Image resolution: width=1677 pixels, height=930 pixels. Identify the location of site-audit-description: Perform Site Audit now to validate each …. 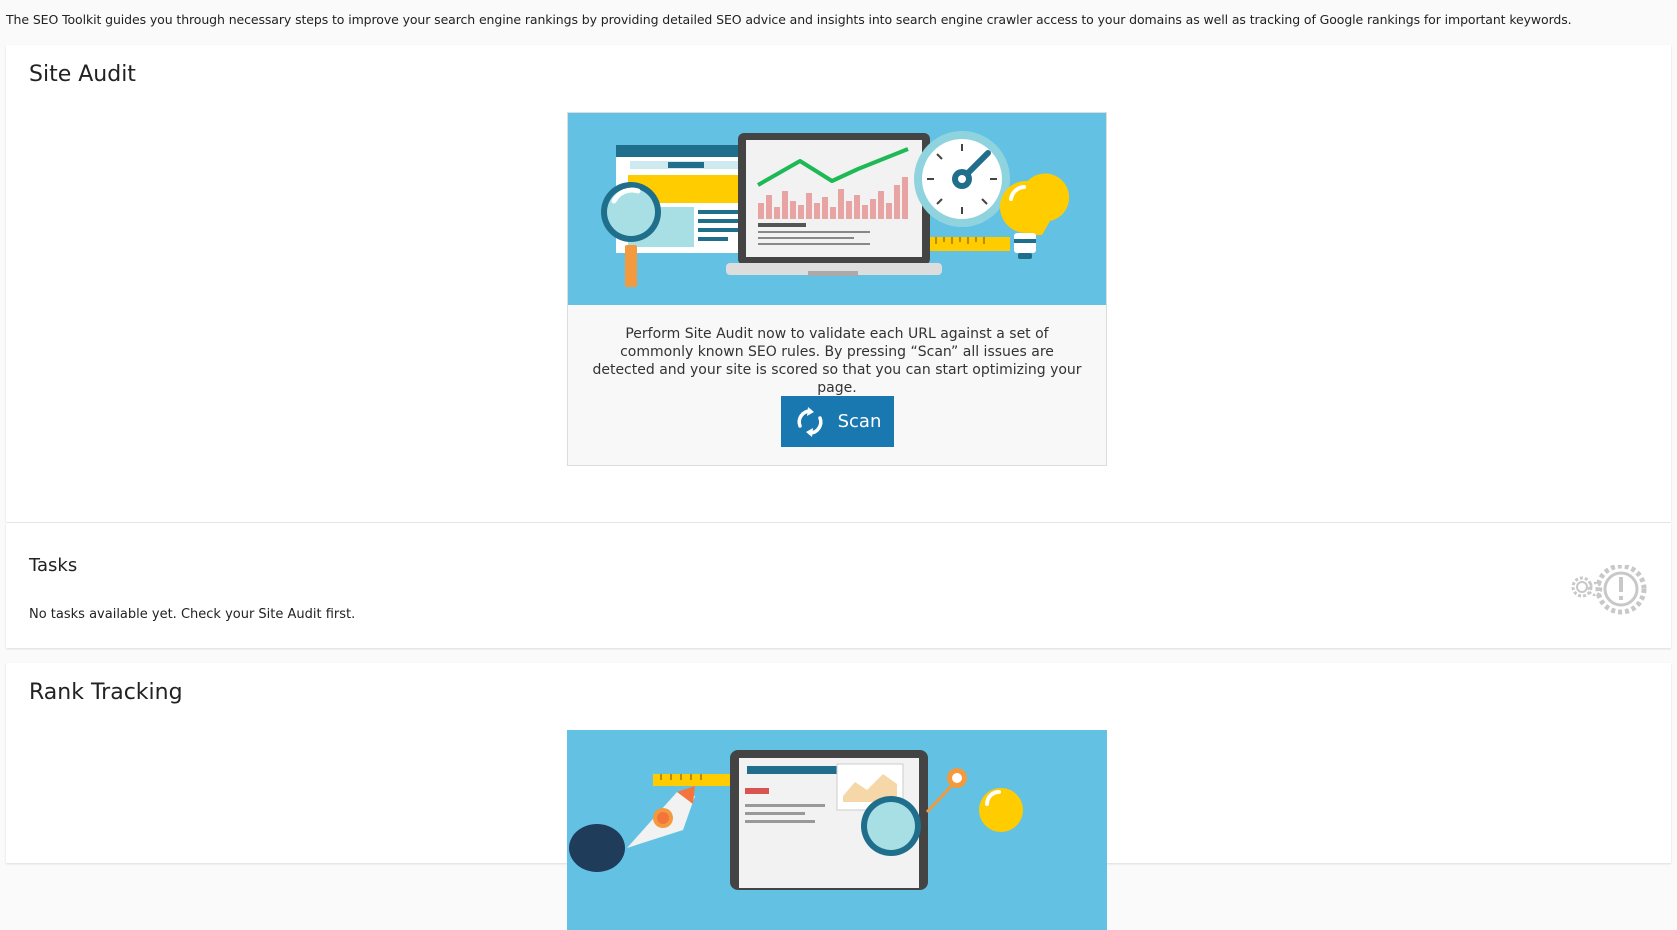
(837, 361).